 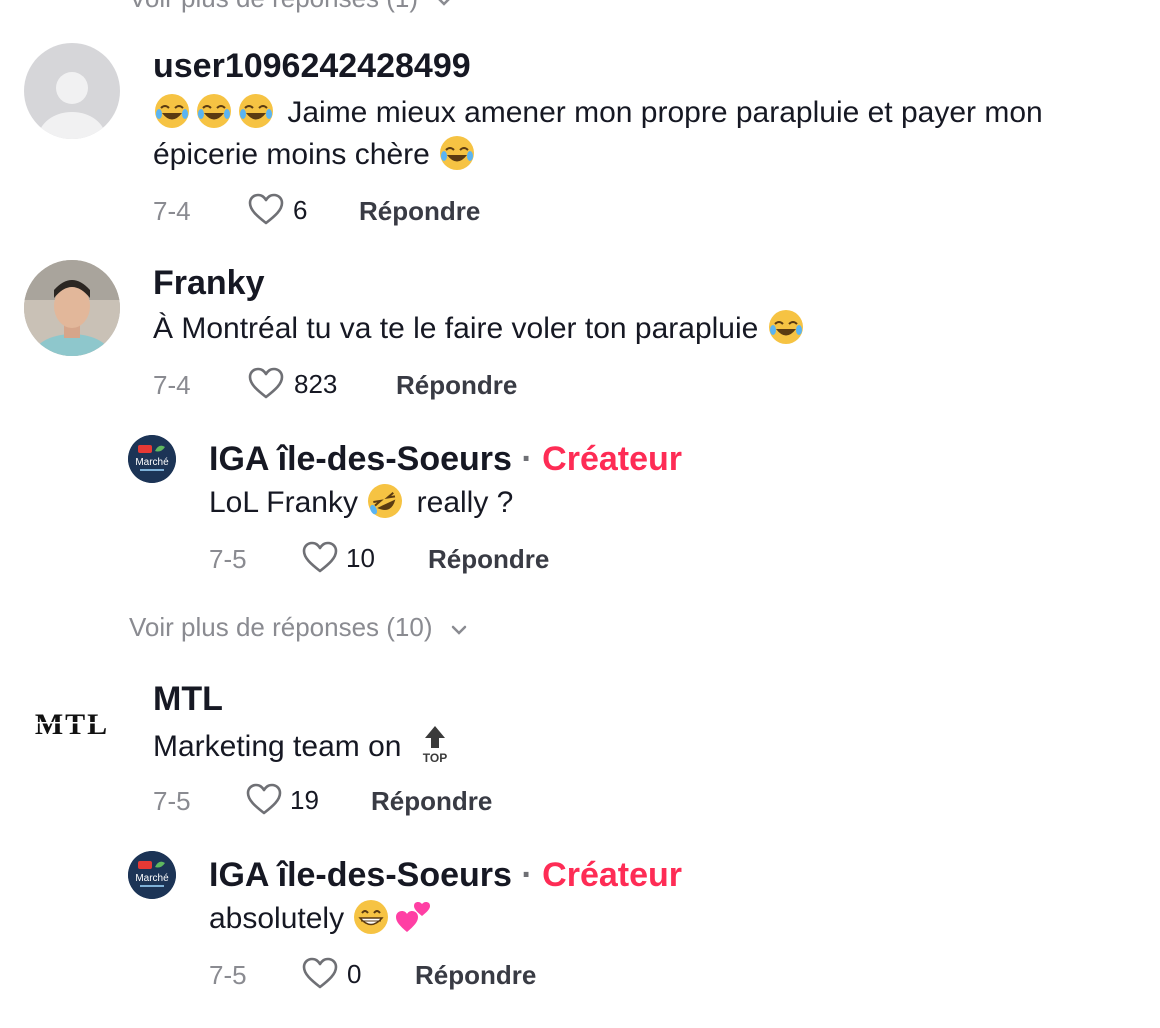 I want to click on avatar: MTL, so click(x=72, y=724).